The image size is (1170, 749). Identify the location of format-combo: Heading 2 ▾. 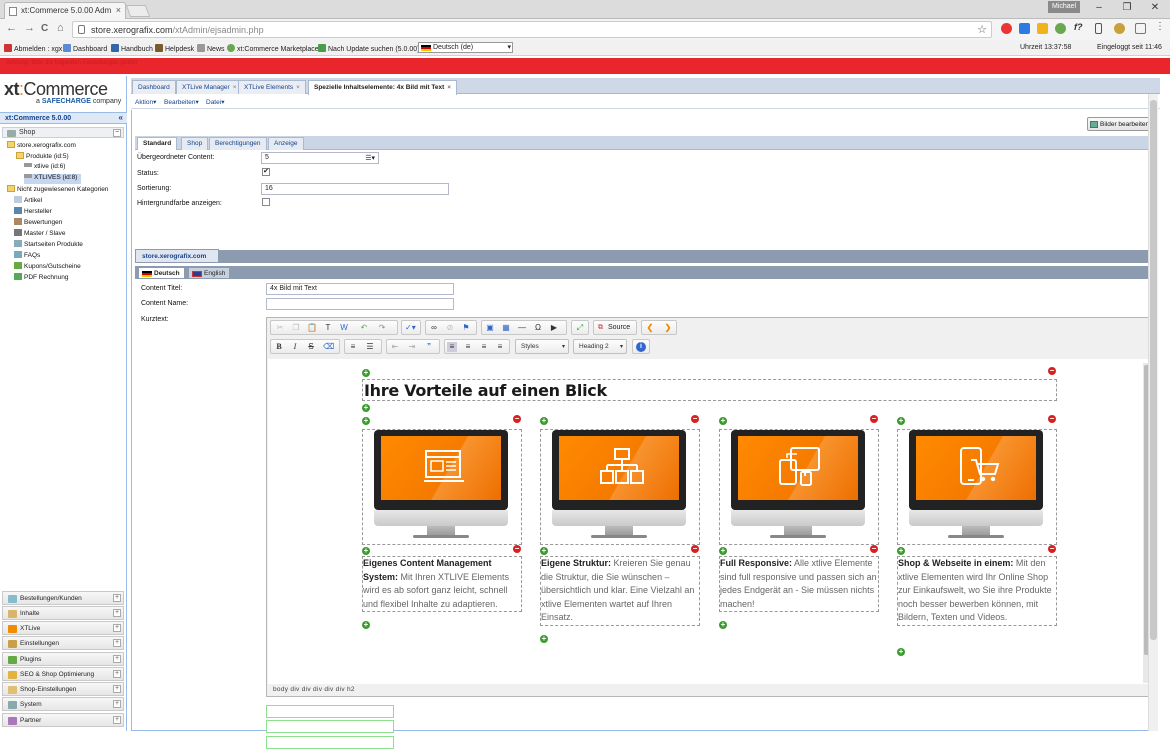
(600, 346).